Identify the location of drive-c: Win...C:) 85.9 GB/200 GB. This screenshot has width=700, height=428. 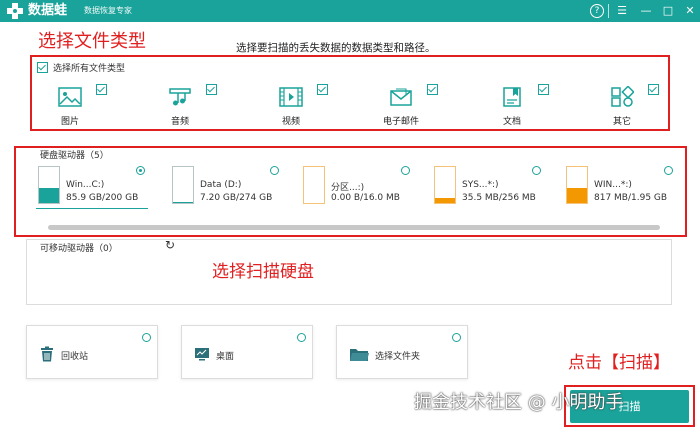
(100, 188).